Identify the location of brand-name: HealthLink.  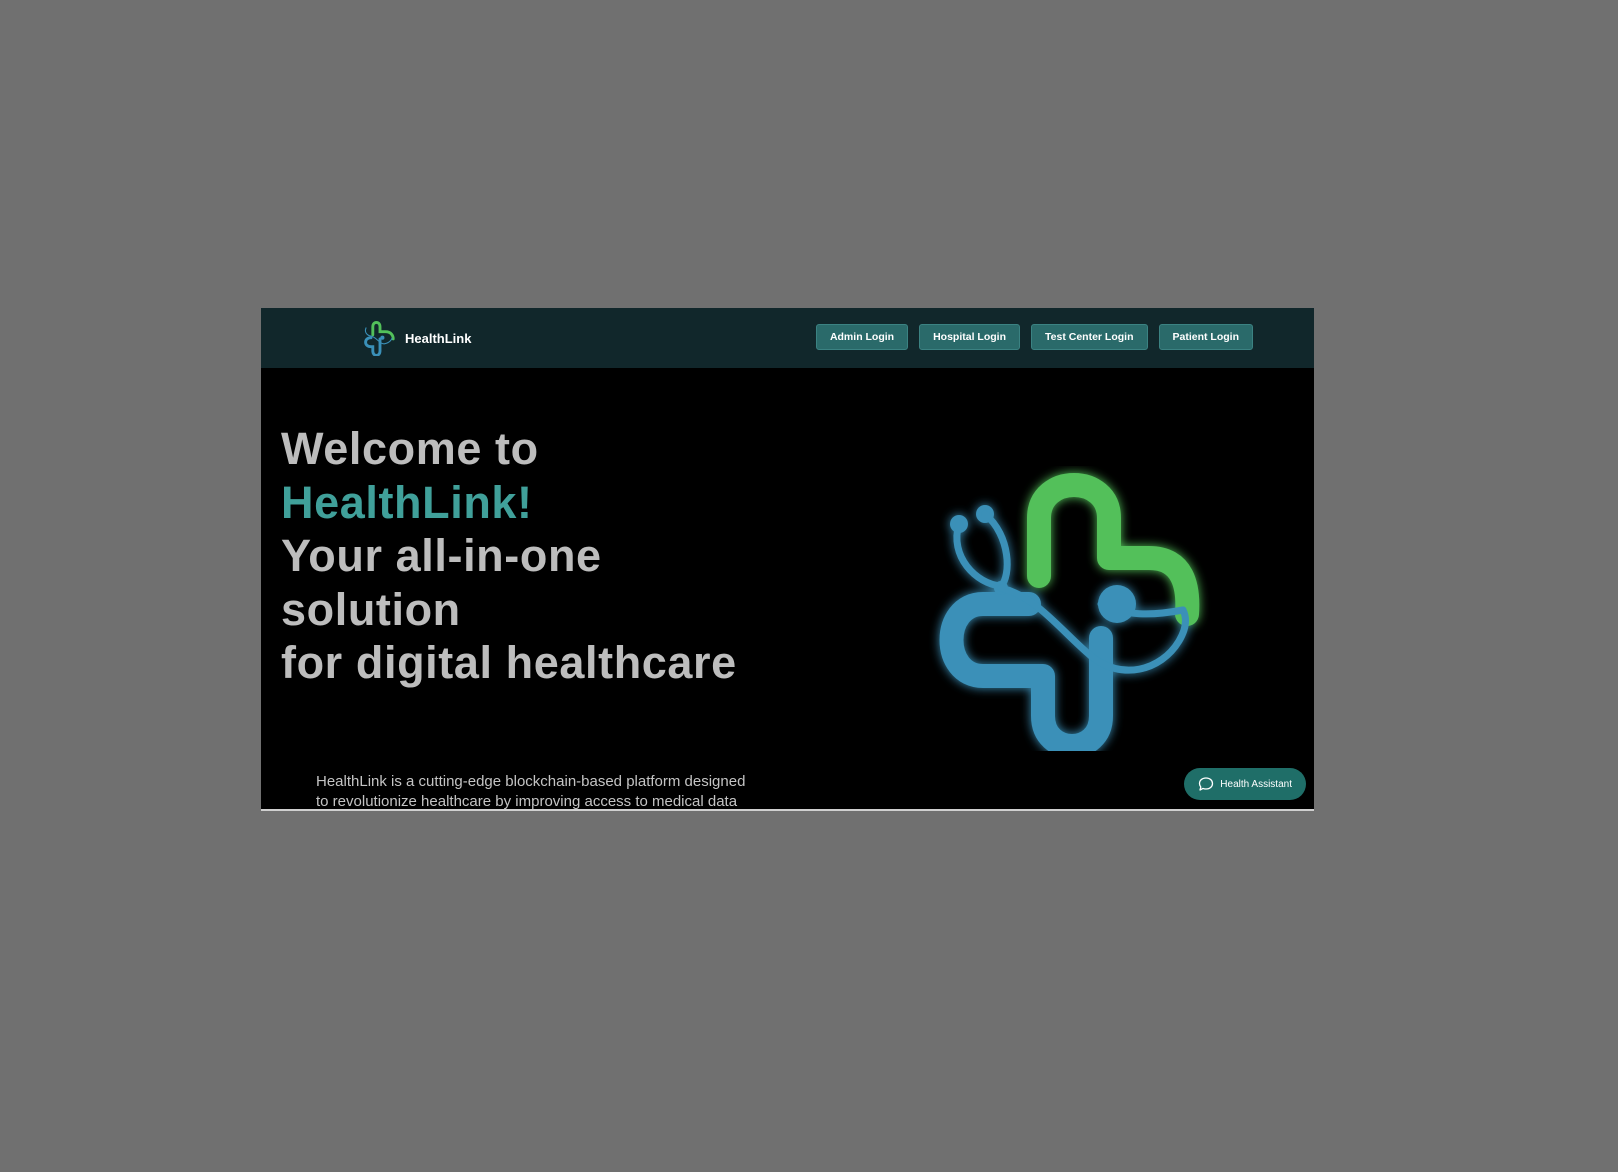
(438, 338).